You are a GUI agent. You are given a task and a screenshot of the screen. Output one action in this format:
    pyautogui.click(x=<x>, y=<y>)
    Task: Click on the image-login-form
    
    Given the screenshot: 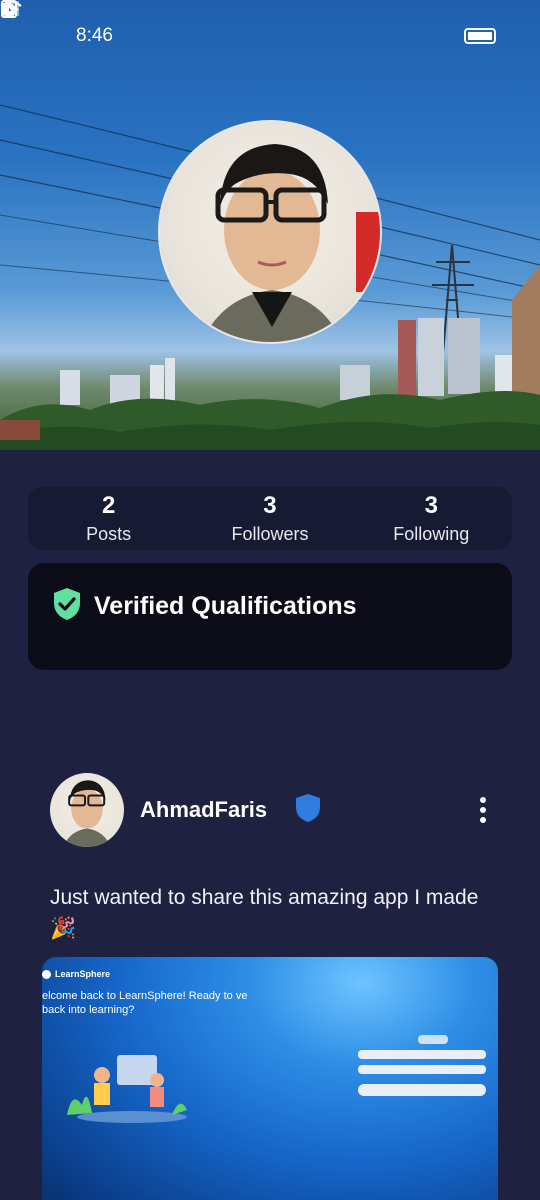 What is the action you would take?
    pyautogui.click(x=422, y=1065)
    